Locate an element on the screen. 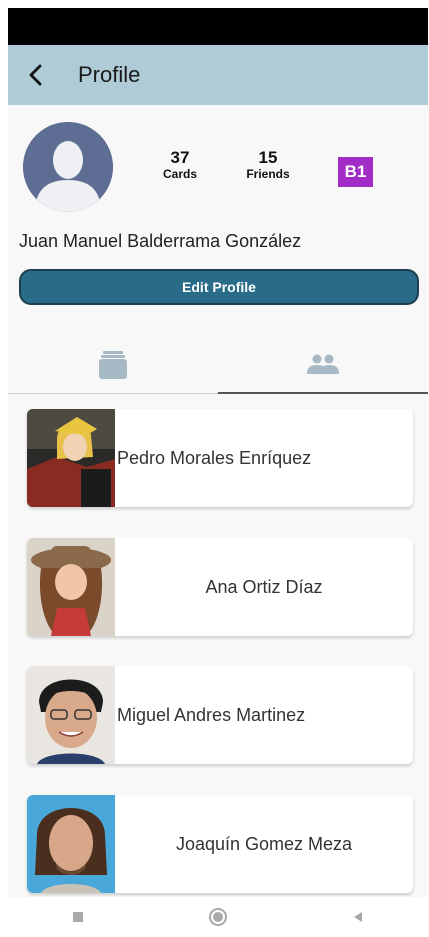  people-icon is located at coordinates (323, 364).